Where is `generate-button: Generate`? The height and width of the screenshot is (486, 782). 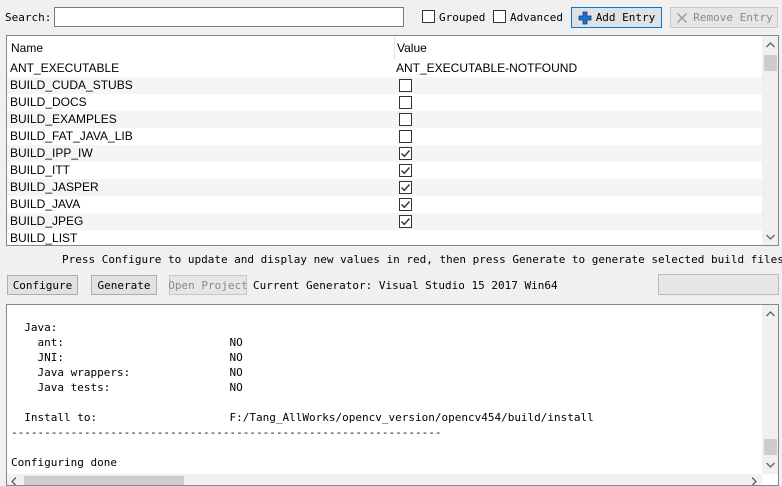
generate-button: Generate is located at coordinates (124, 285).